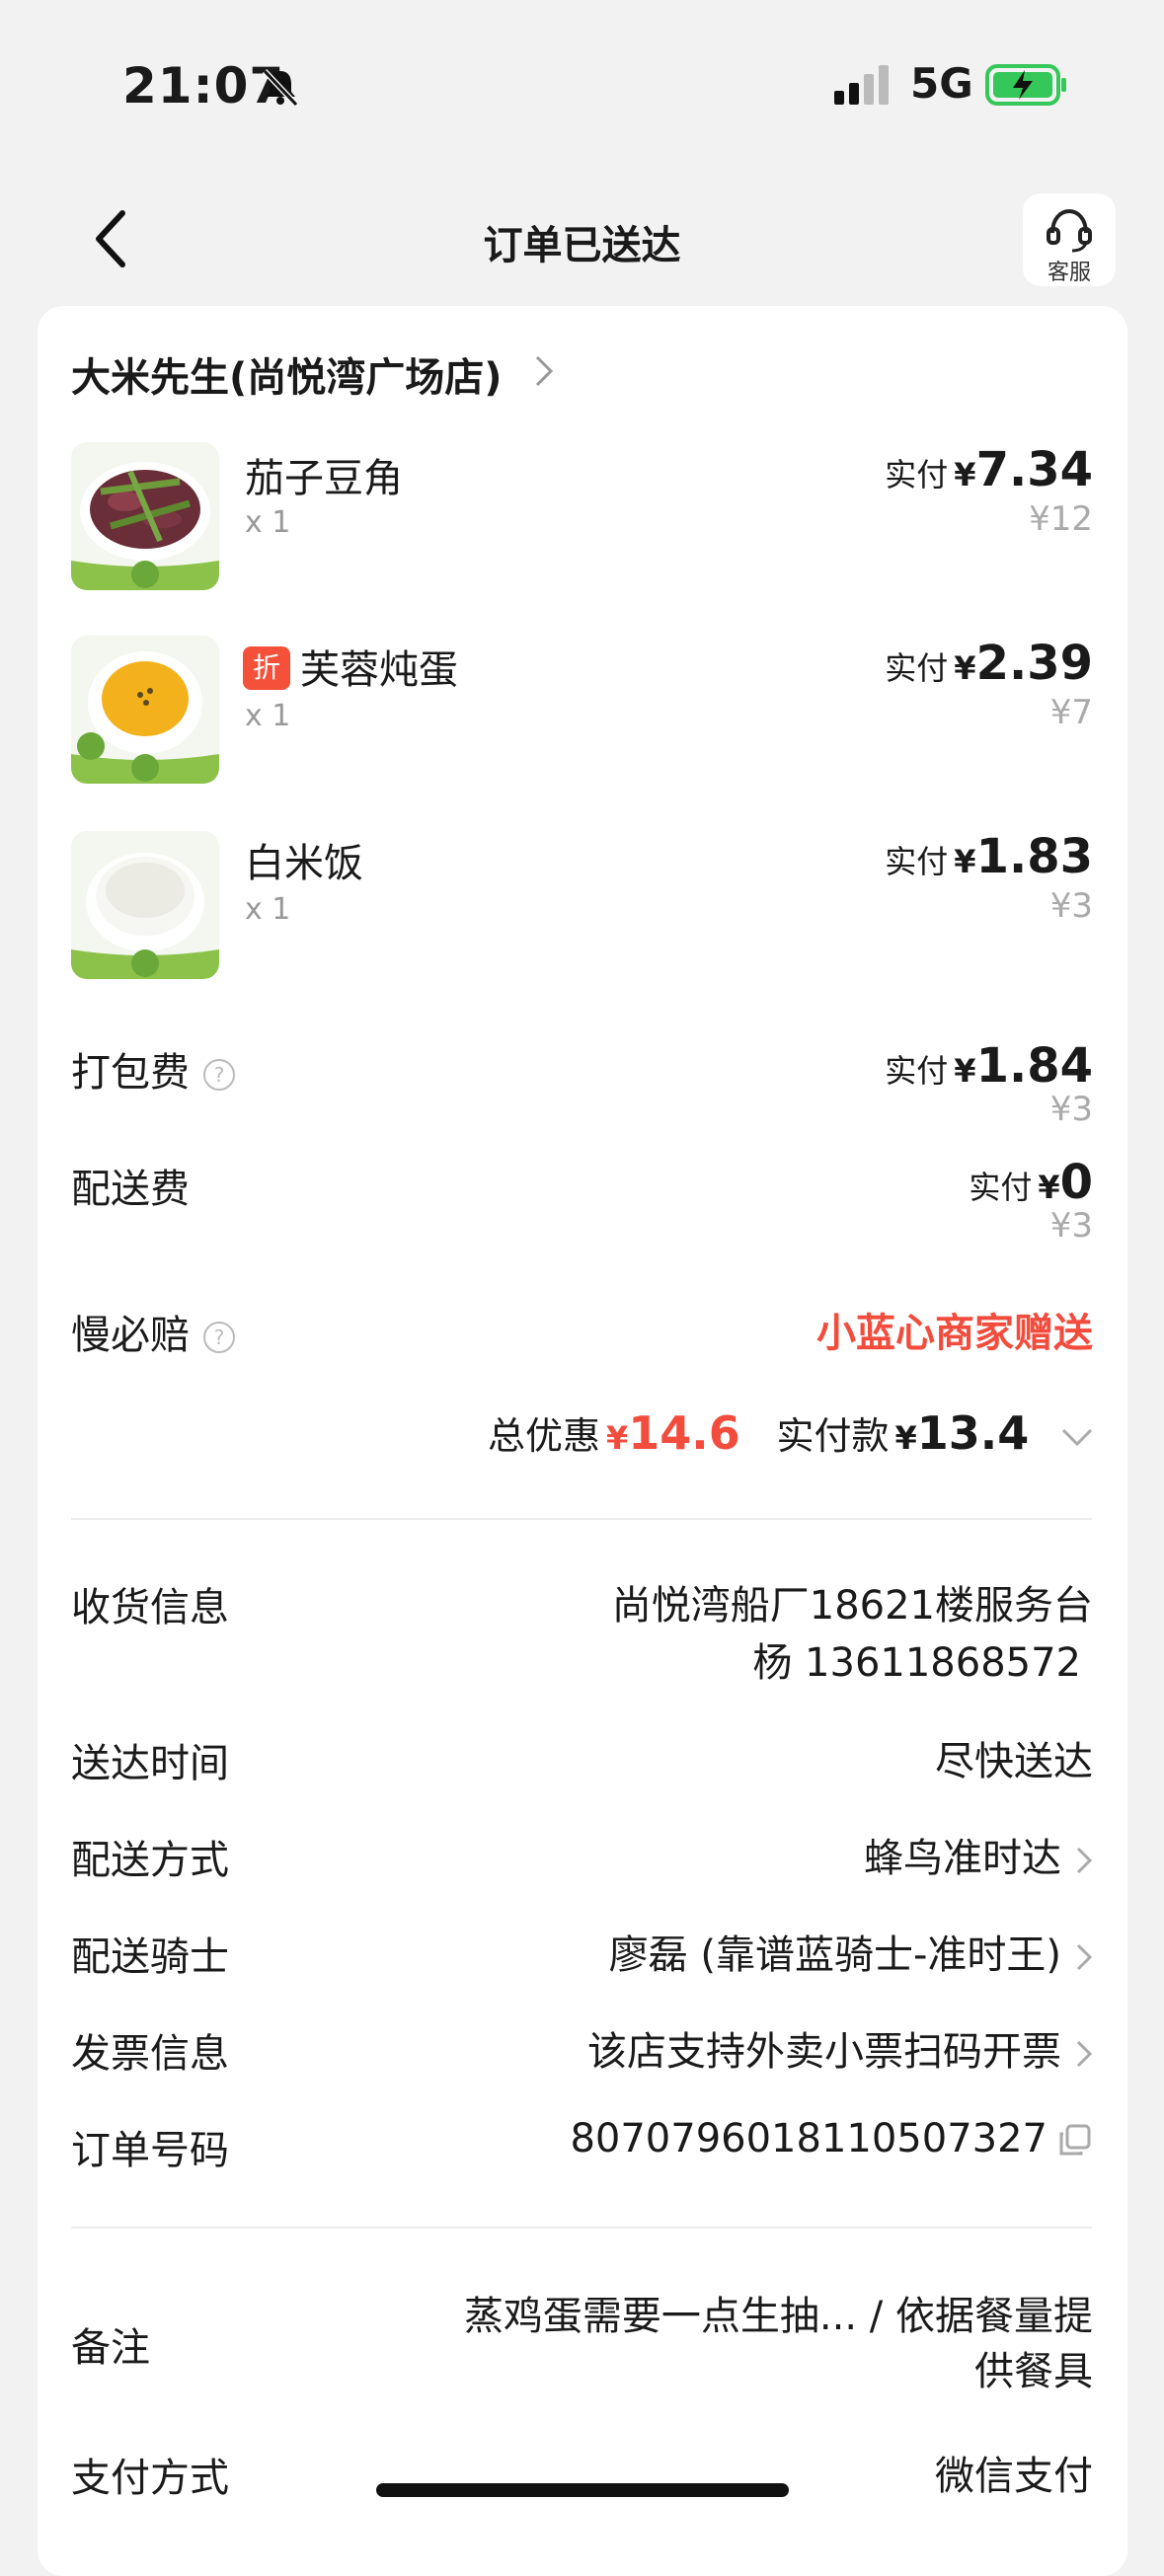 This screenshot has width=1164, height=2576. Describe the element at coordinates (1071, 712) in the screenshot. I see `item-original-price: ¥7` at that location.